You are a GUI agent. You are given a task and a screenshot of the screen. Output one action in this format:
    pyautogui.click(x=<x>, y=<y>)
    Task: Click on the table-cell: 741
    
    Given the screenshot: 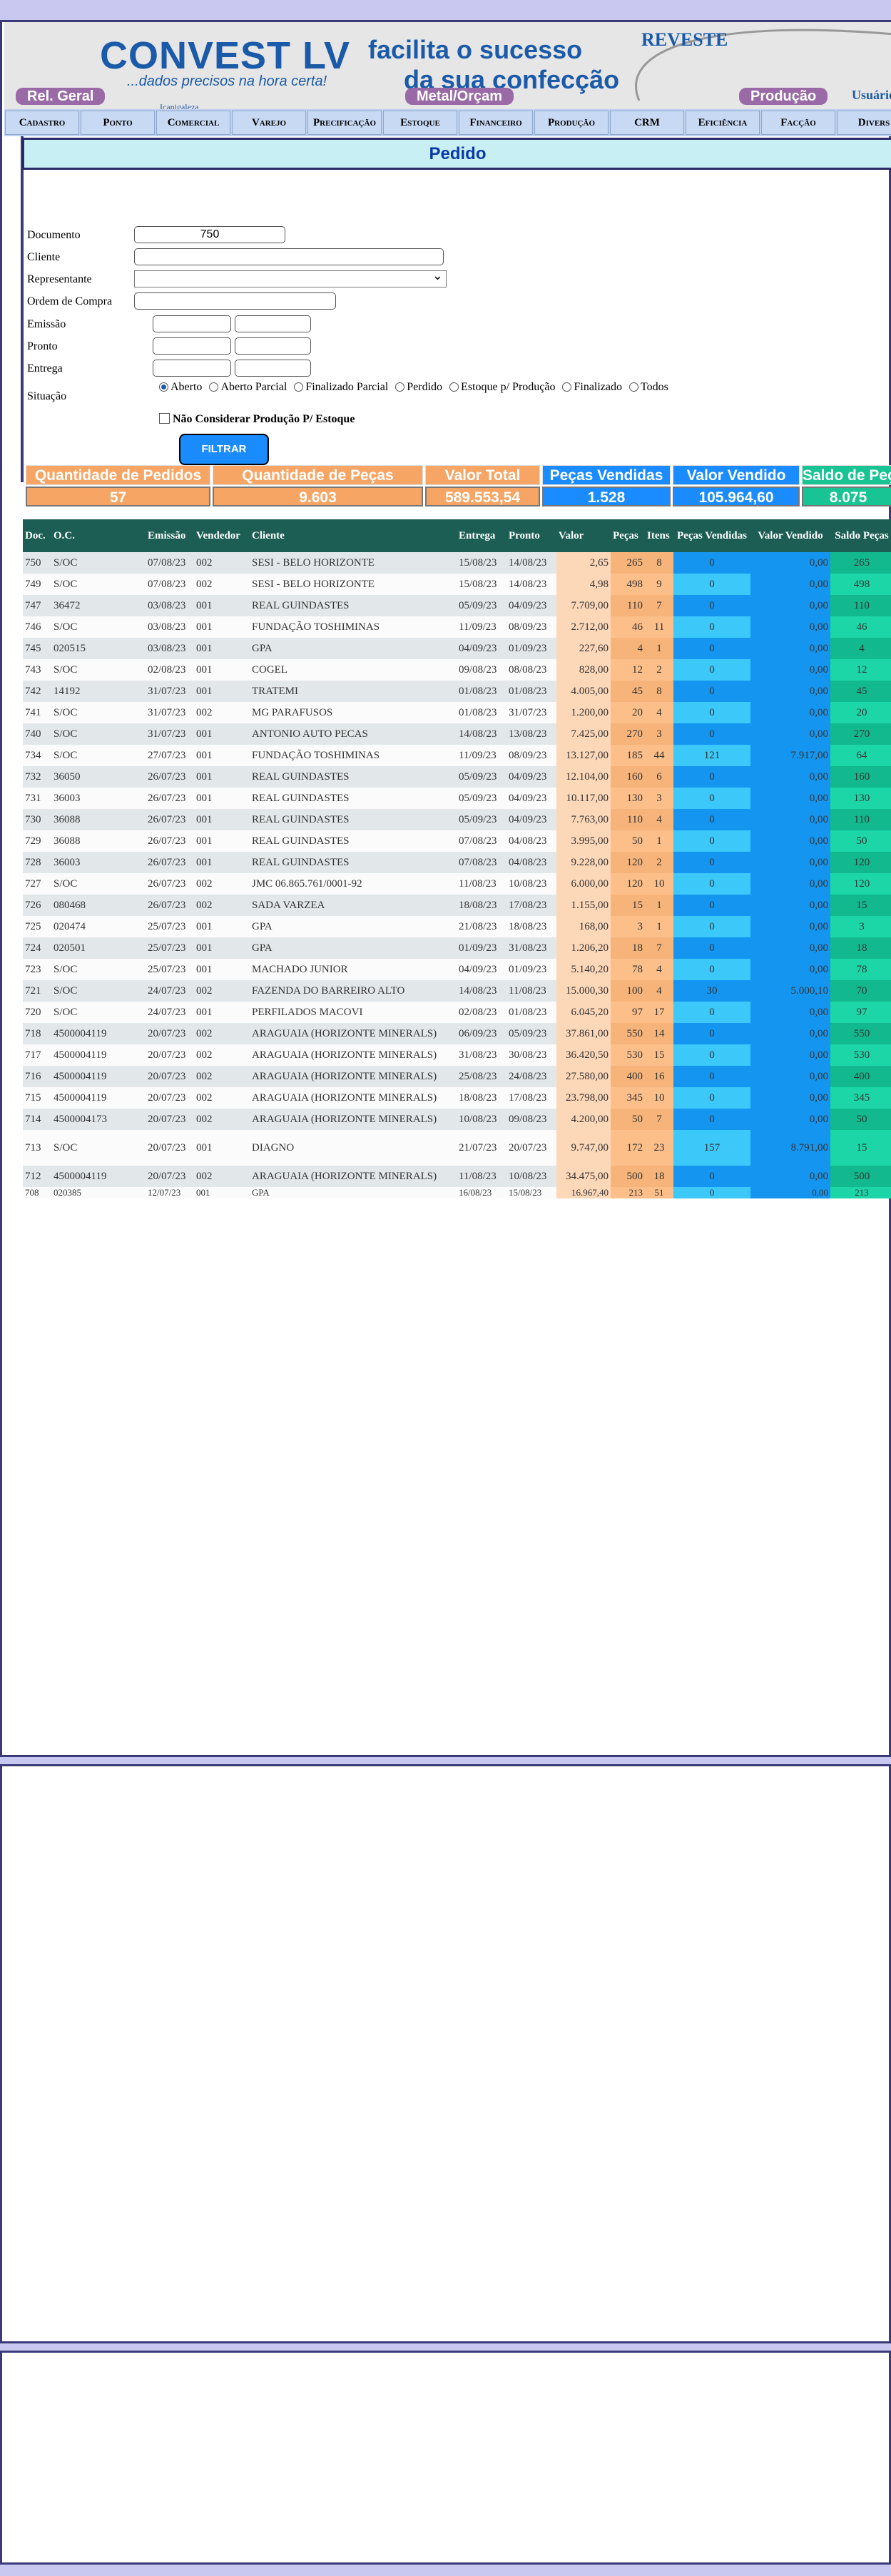 What is the action you would take?
    pyautogui.click(x=37, y=712)
    